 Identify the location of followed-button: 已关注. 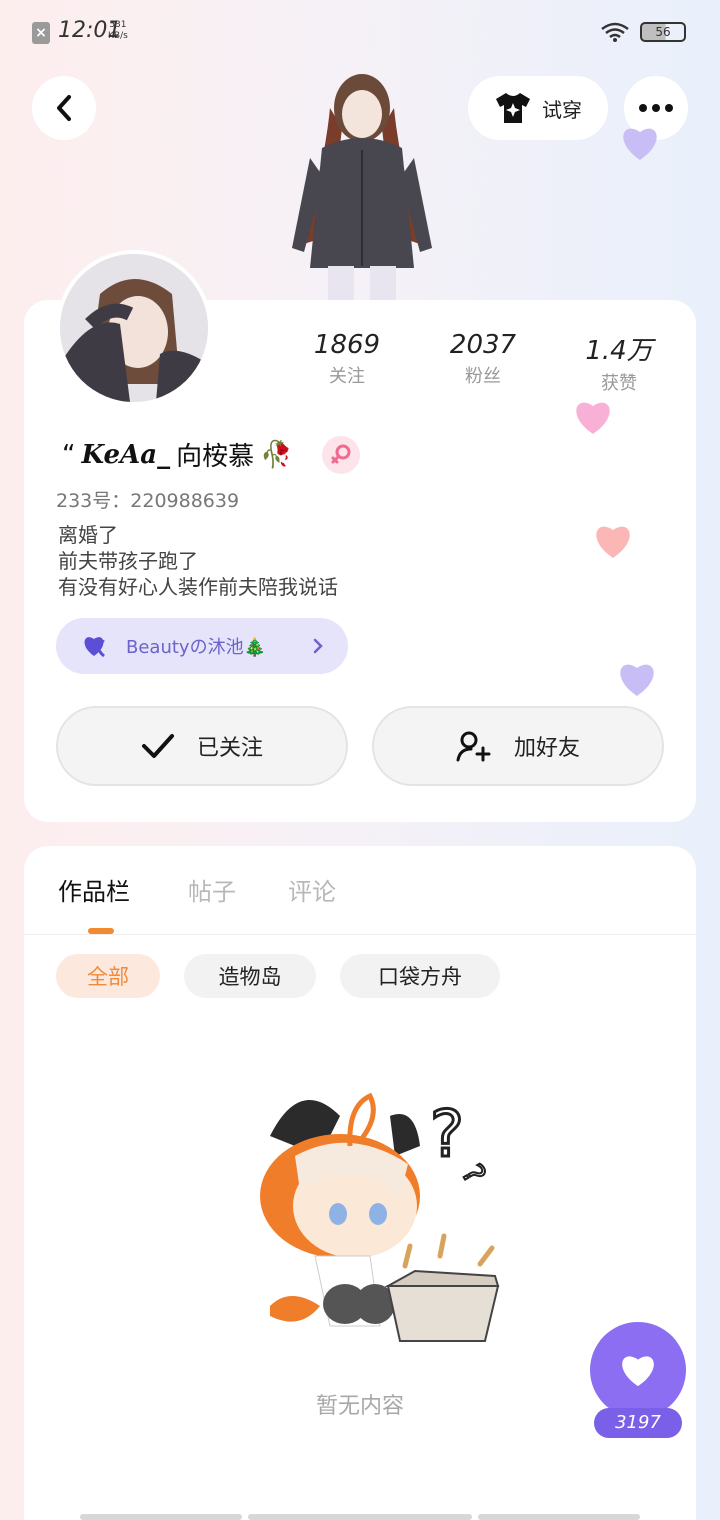
(202, 746).